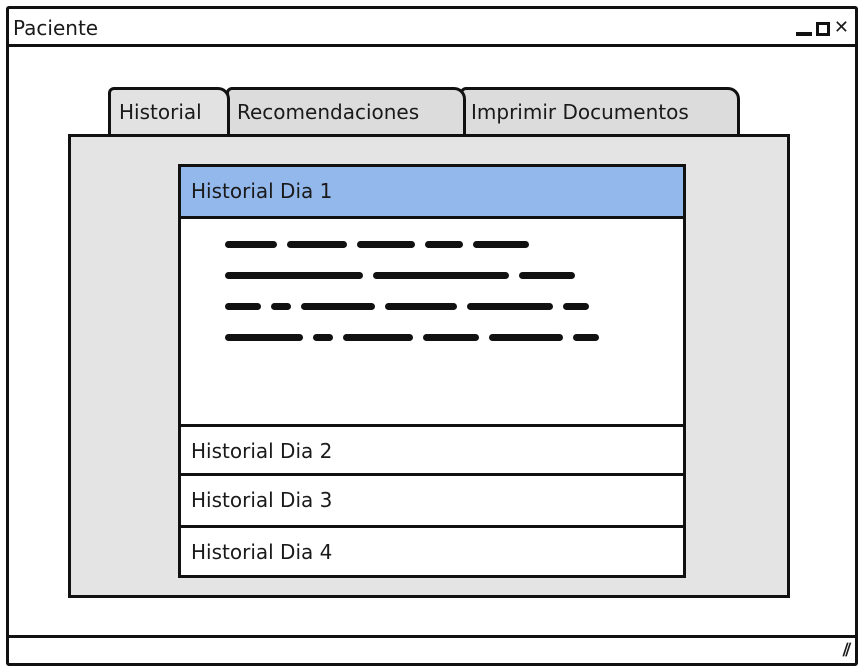 The height and width of the screenshot is (672, 868). I want to click on accordion-item-dia-1: Historial Dia 1, so click(432, 193).